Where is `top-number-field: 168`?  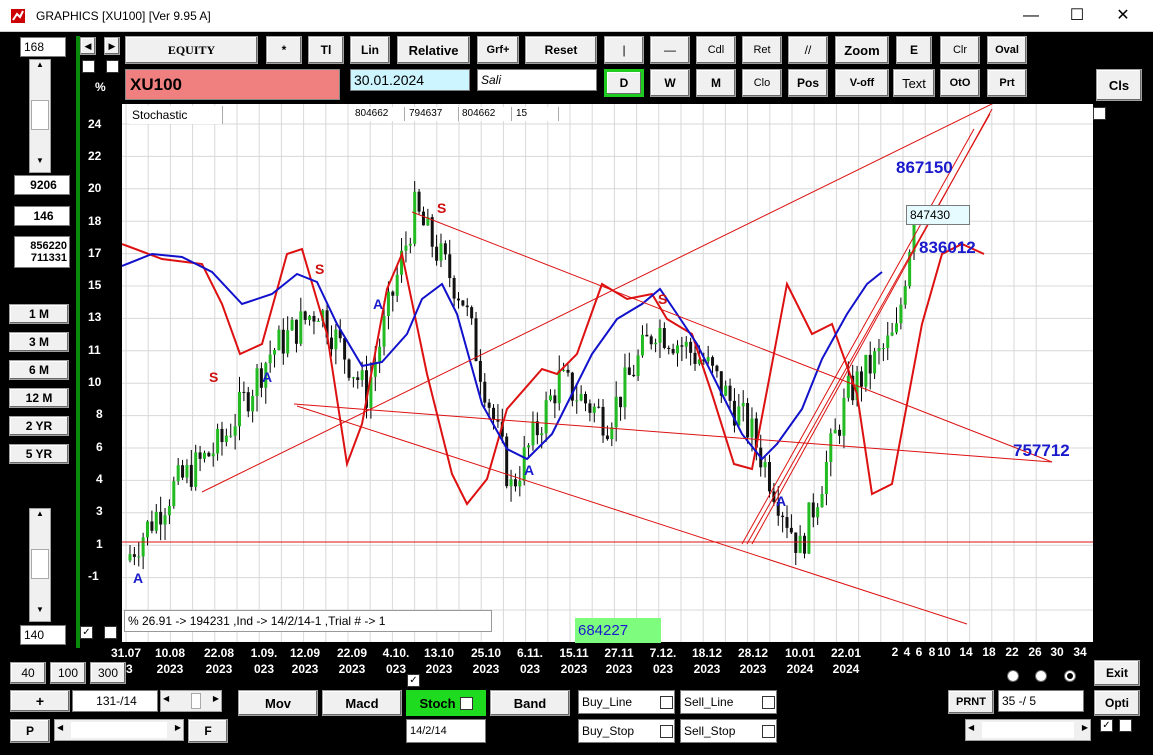
top-number-field: 168 is located at coordinates (43, 47).